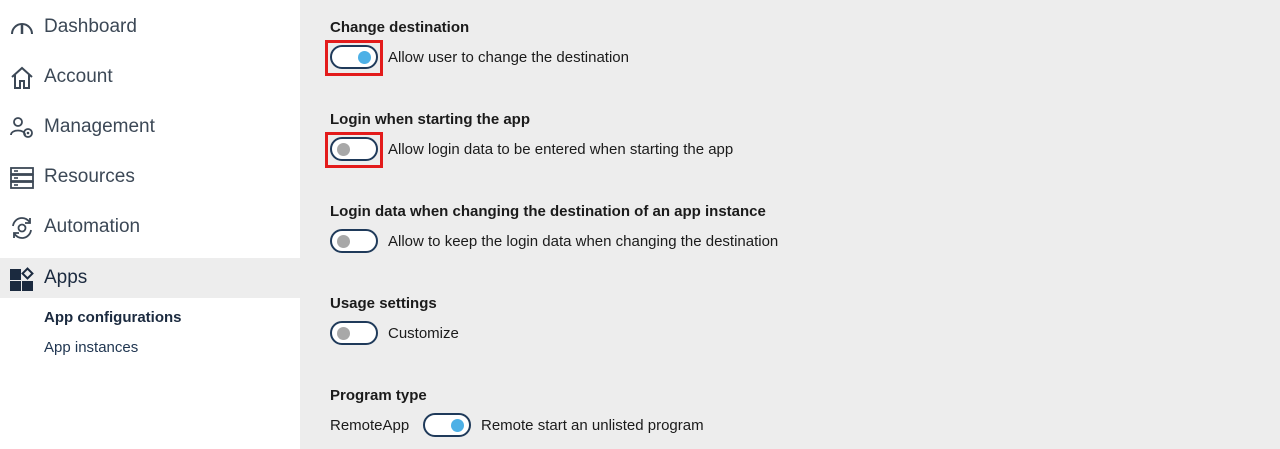 The height and width of the screenshot is (449, 1280). Describe the element at coordinates (400, 27) in the screenshot. I see `section-title-change-destination: Change destination` at that location.